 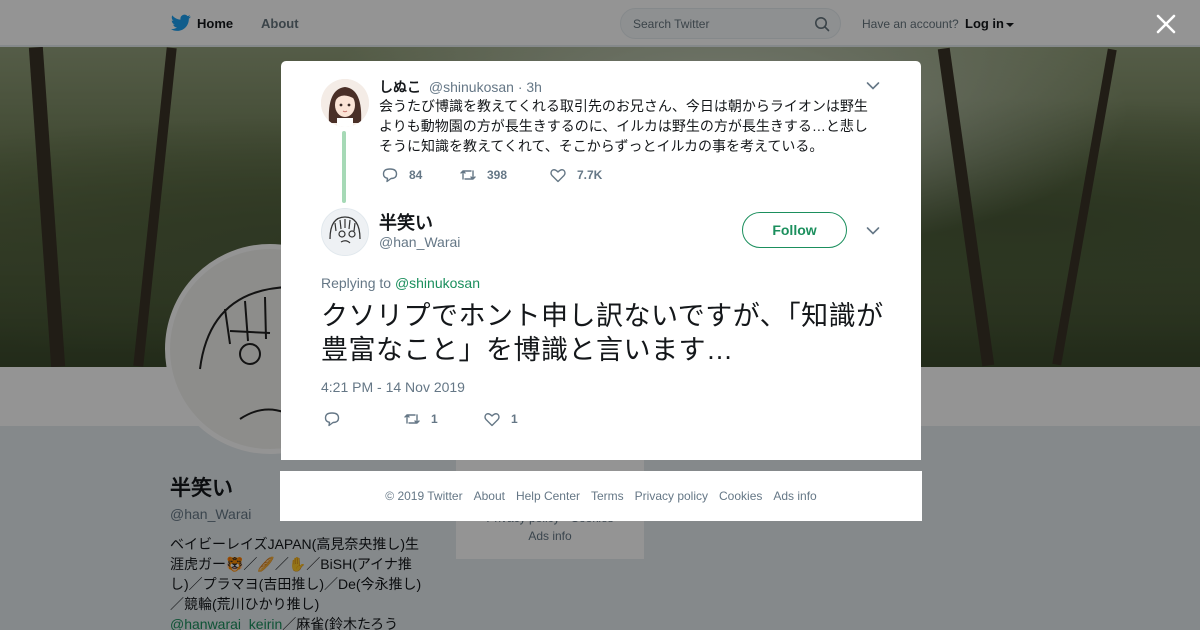 I want to click on parent-tweet-avatar, so click(x=345, y=103).